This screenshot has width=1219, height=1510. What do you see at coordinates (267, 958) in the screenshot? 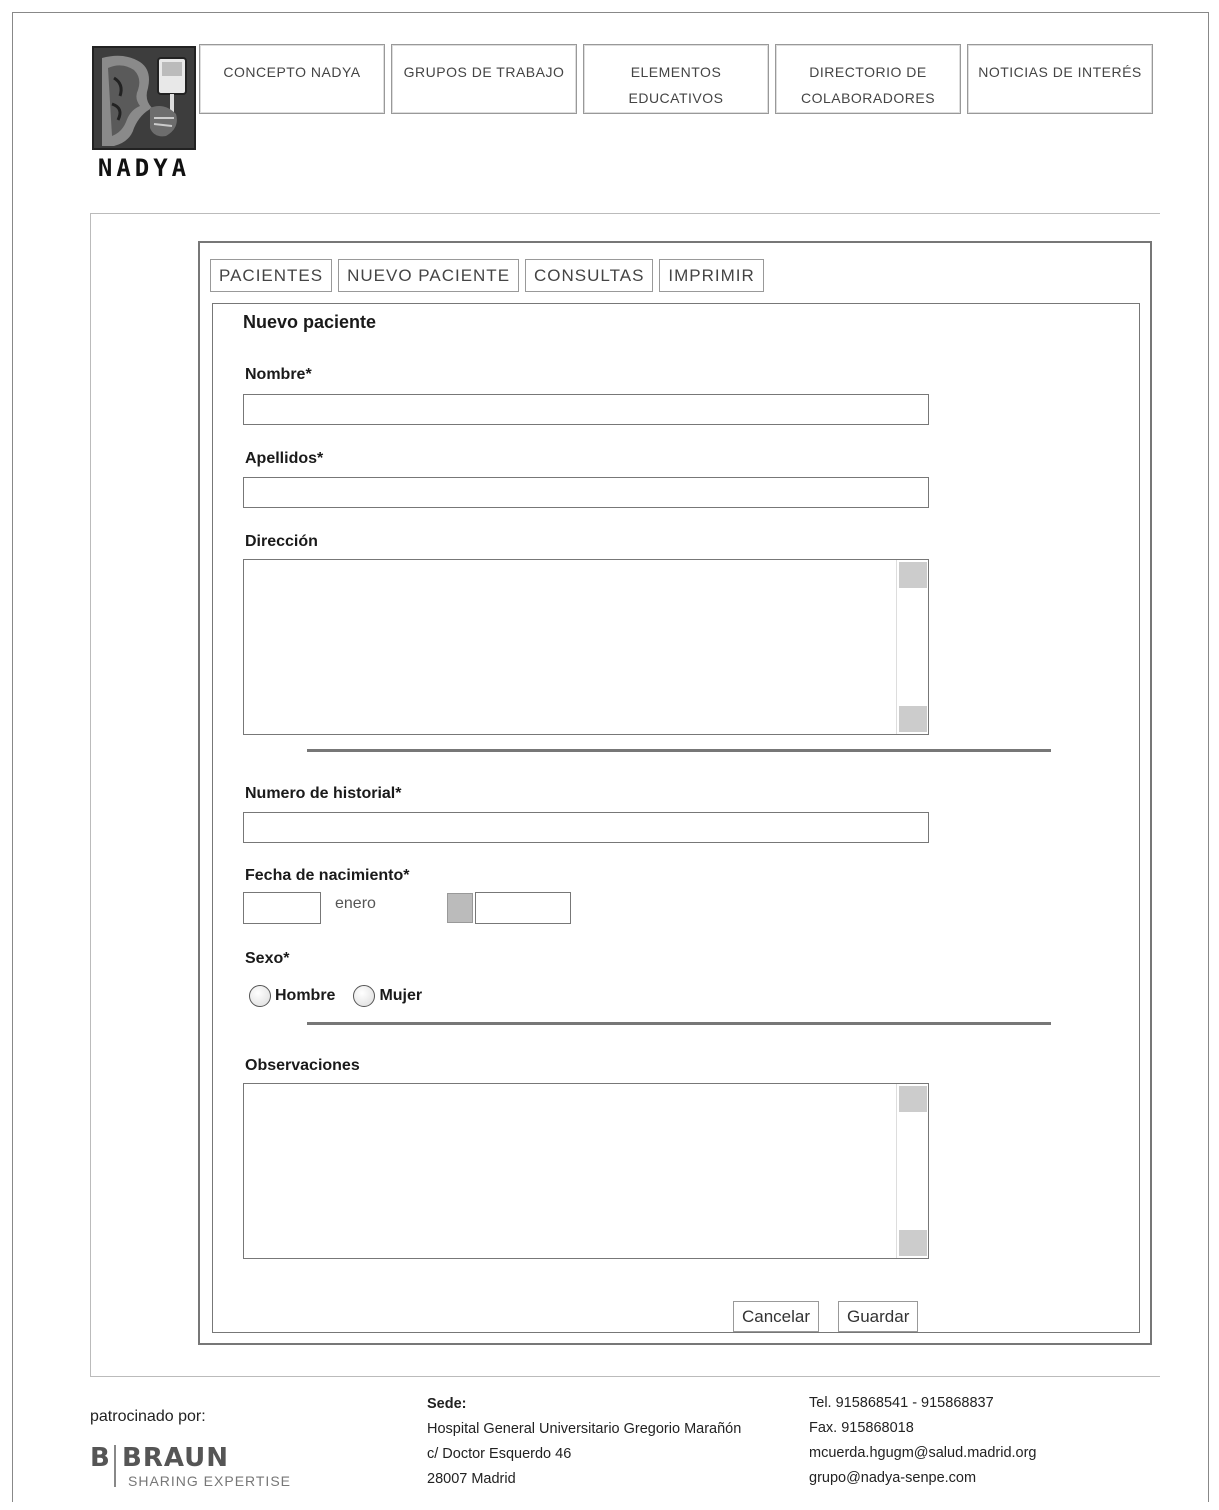
I see `sexo-label: Sexo*` at bounding box center [267, 958].